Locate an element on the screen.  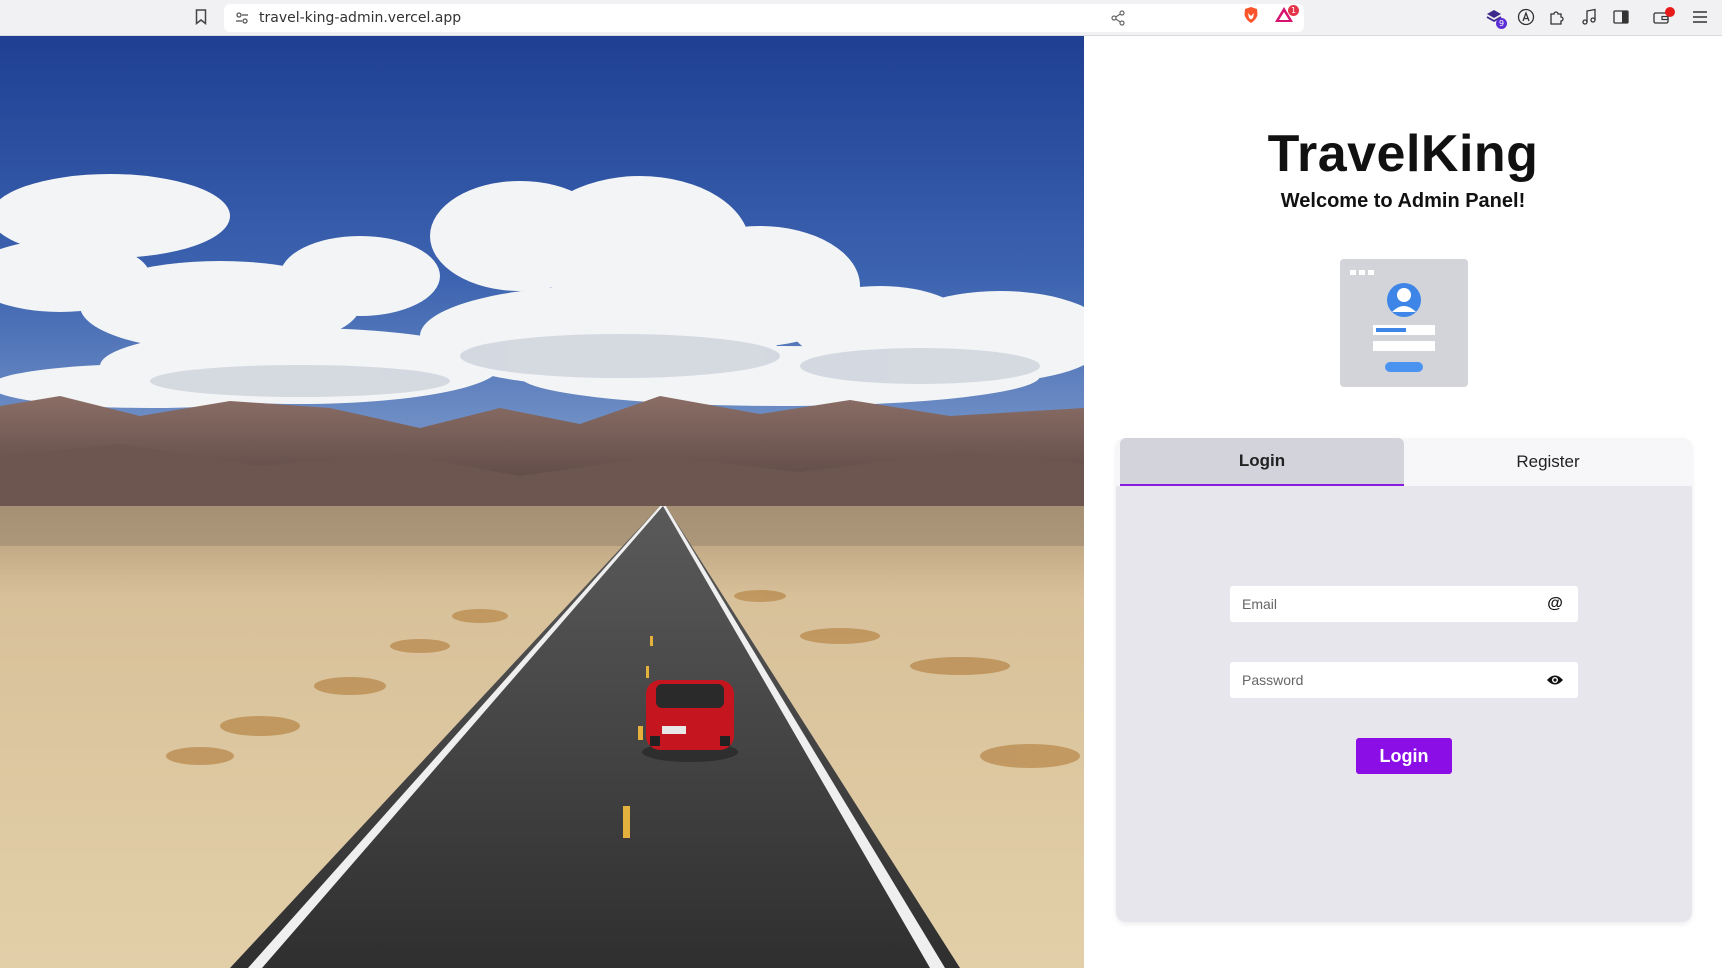
bookmark-icon is located at coordinates (201, 17).